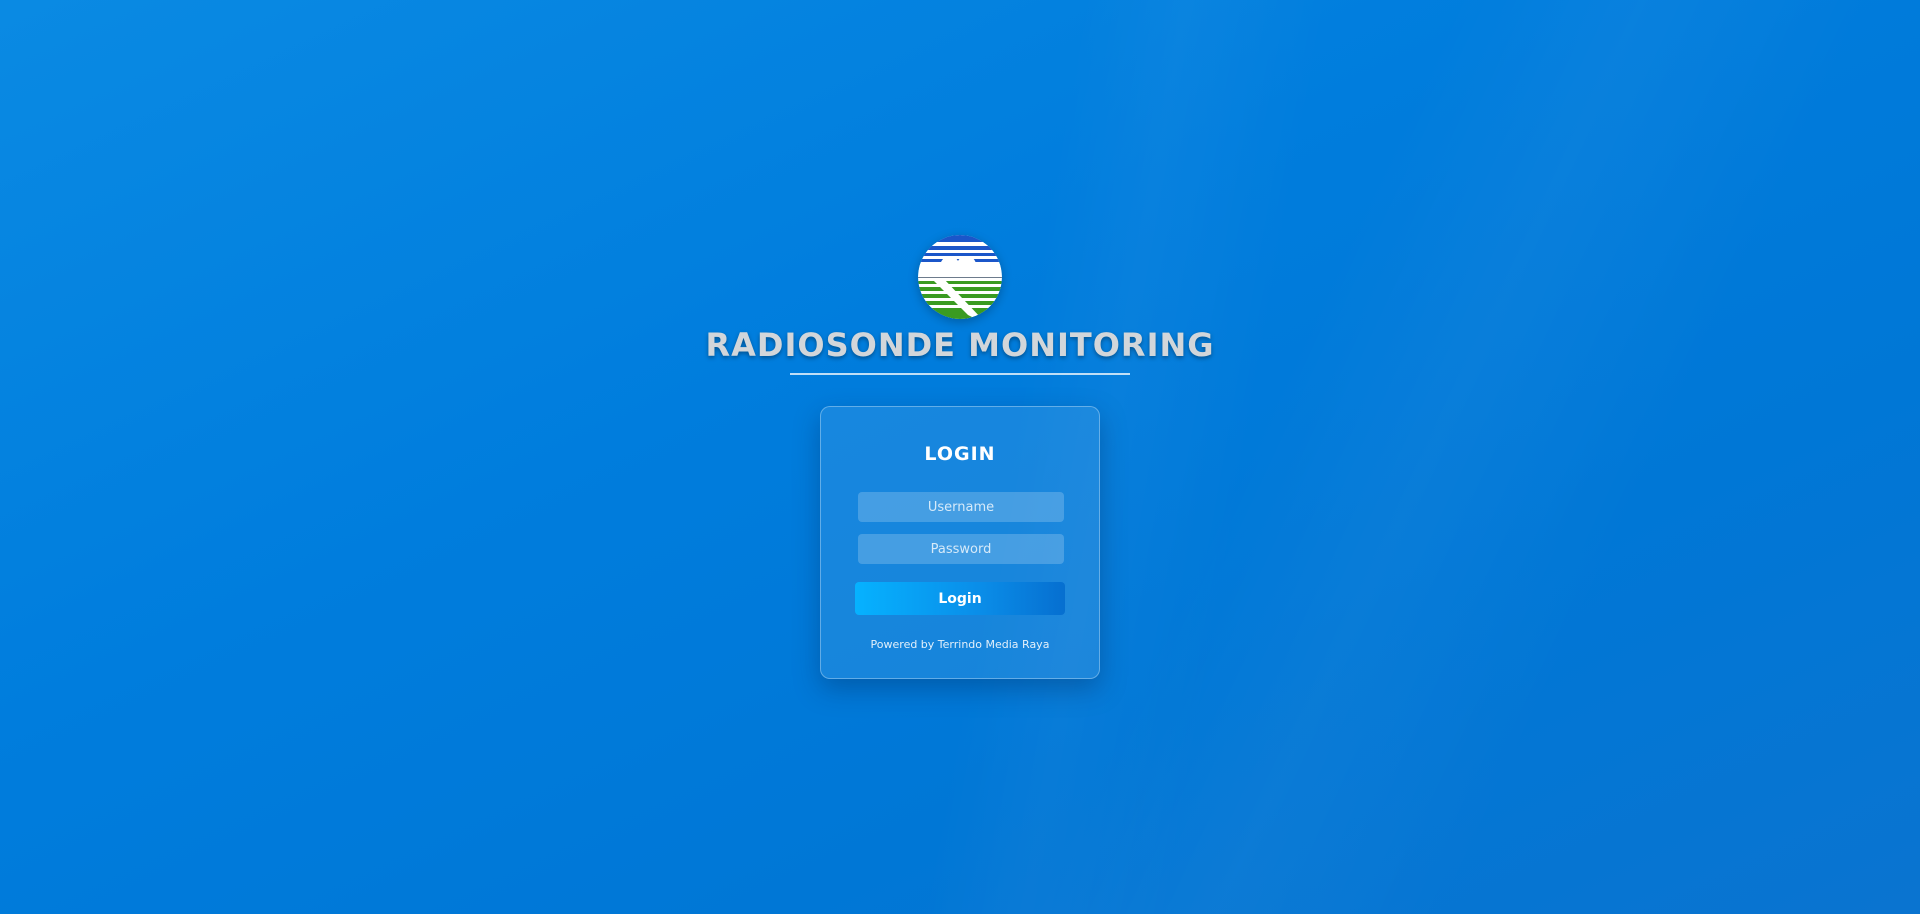  Describe the element at coordinates (961, 549) in the screenshot. I see `password-input` at that location.